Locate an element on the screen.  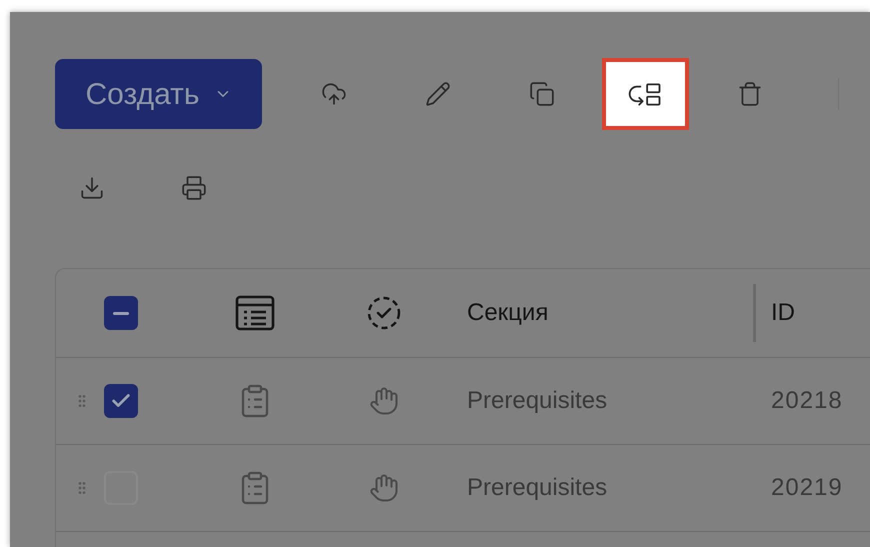
dashed-circle-check-icon is located at coordinates (384, 313).